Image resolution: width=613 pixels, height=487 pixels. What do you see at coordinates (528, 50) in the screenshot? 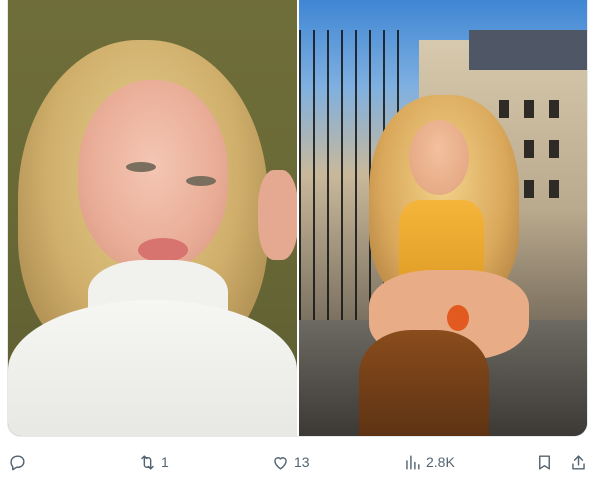
I see `roof` at bounding box center [528, 50].